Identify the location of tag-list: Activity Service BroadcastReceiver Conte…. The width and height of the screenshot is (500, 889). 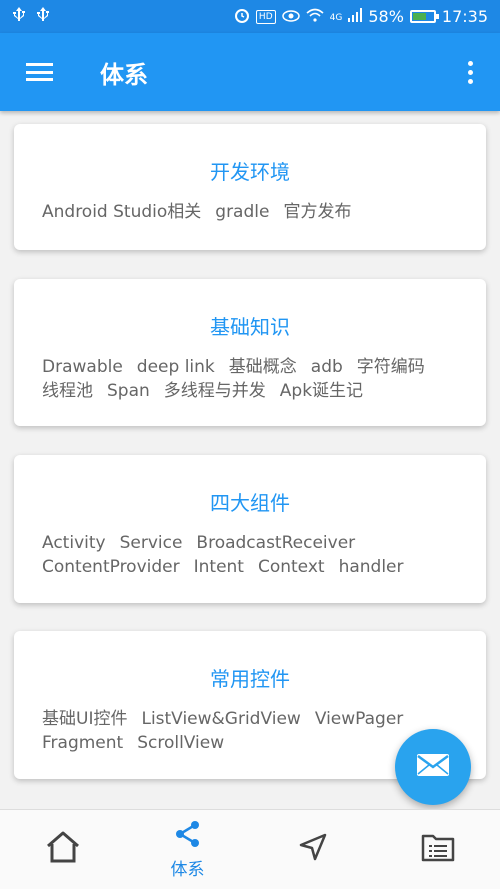
(250, 547).